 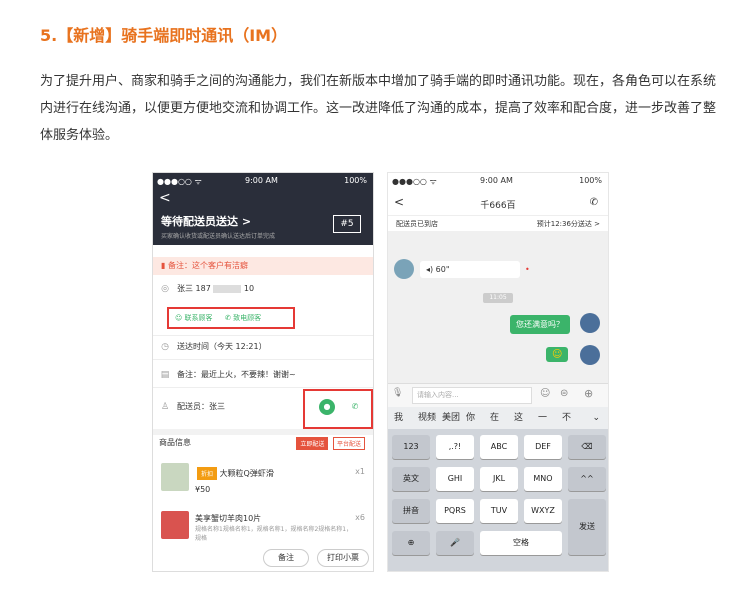 I want to click on input-bar: 🎙 请输入内容... ☺ ⊜ ⊕, so click(x=498, y=395).